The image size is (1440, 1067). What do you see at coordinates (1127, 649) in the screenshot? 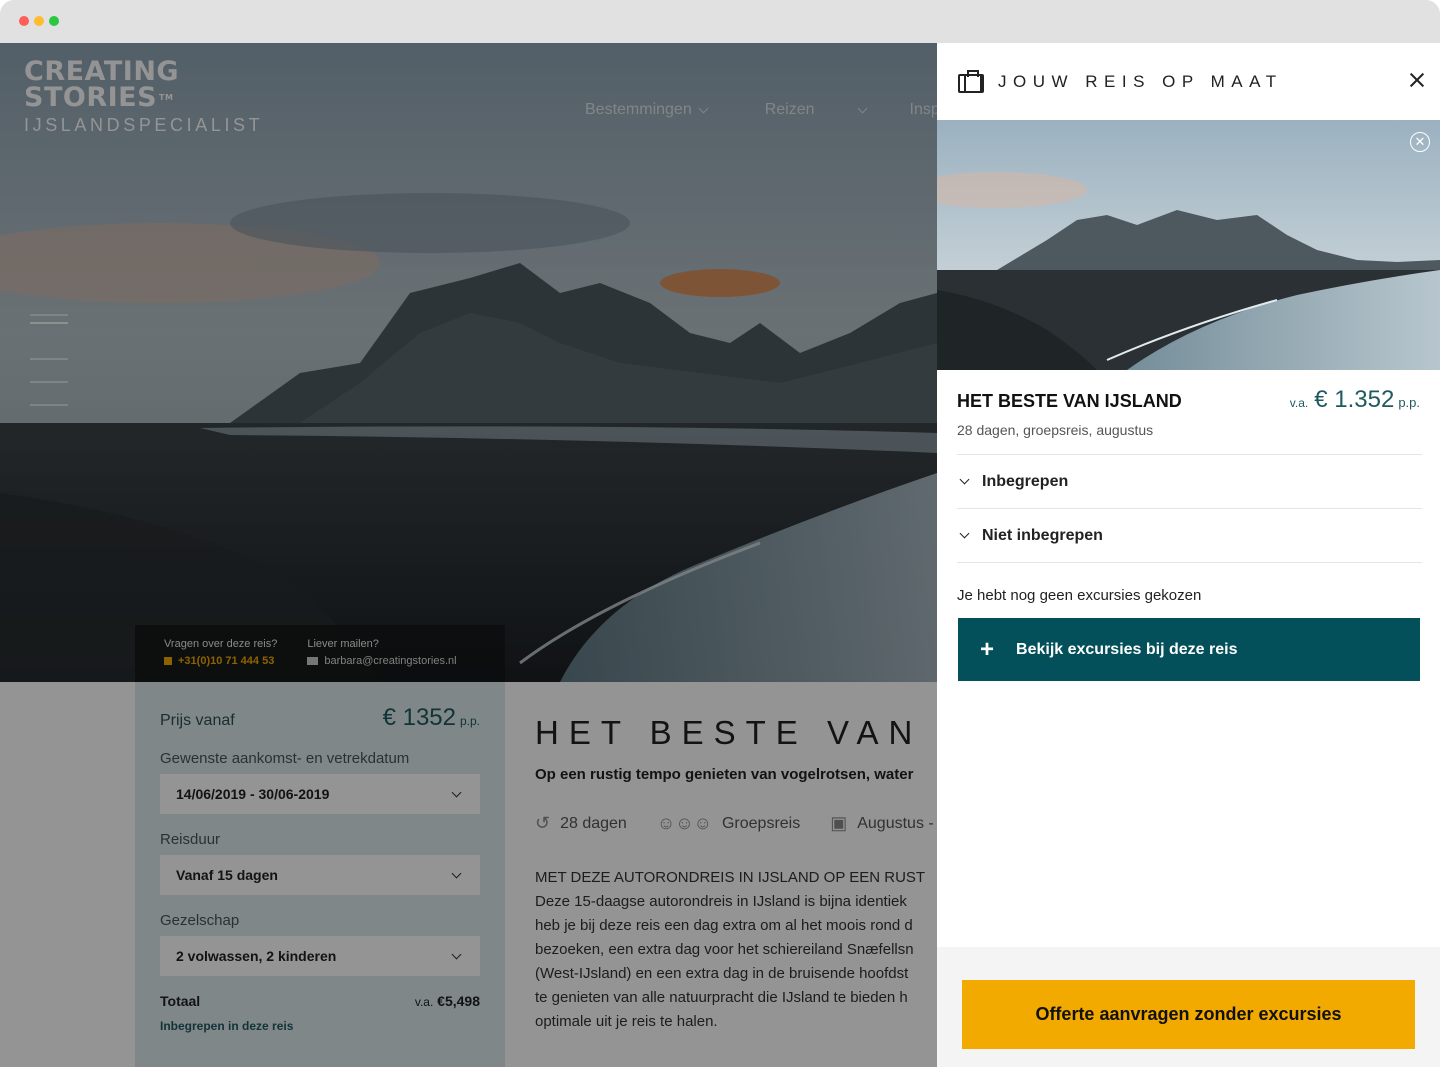
I see `view-excursions-label: Bekijk excursies bij deze reis` at bounding box center [1127, 649].